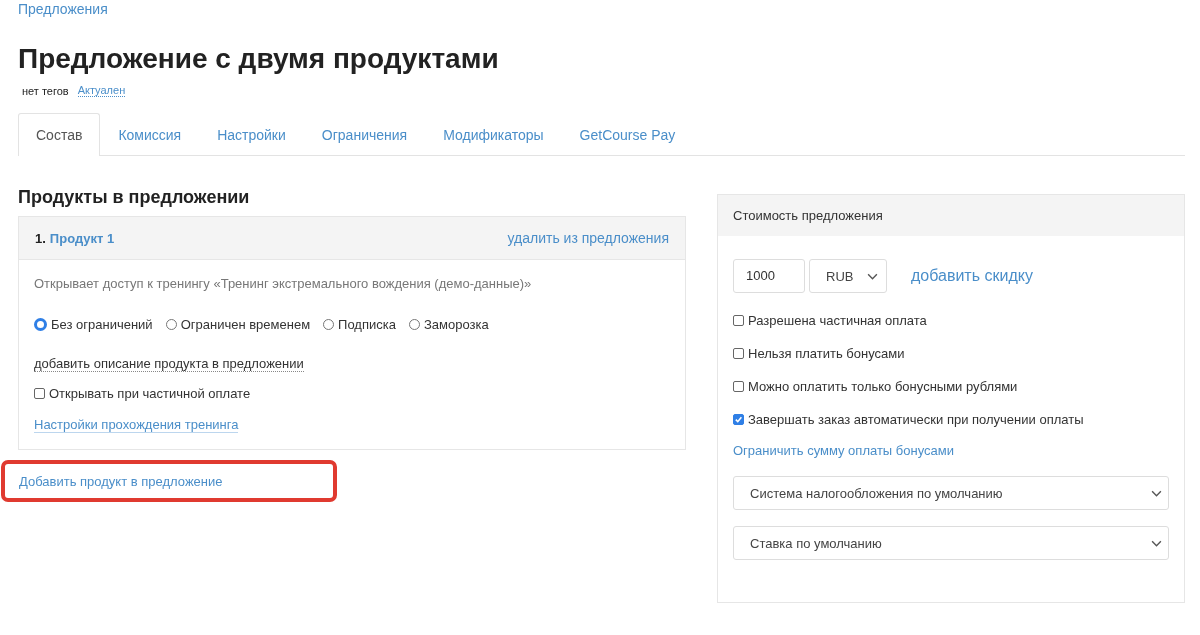  I want to click on product-description: Открывает доступ к тренингу «Тренинг экстремального вождения (демо-данные)», so click(283, 283).